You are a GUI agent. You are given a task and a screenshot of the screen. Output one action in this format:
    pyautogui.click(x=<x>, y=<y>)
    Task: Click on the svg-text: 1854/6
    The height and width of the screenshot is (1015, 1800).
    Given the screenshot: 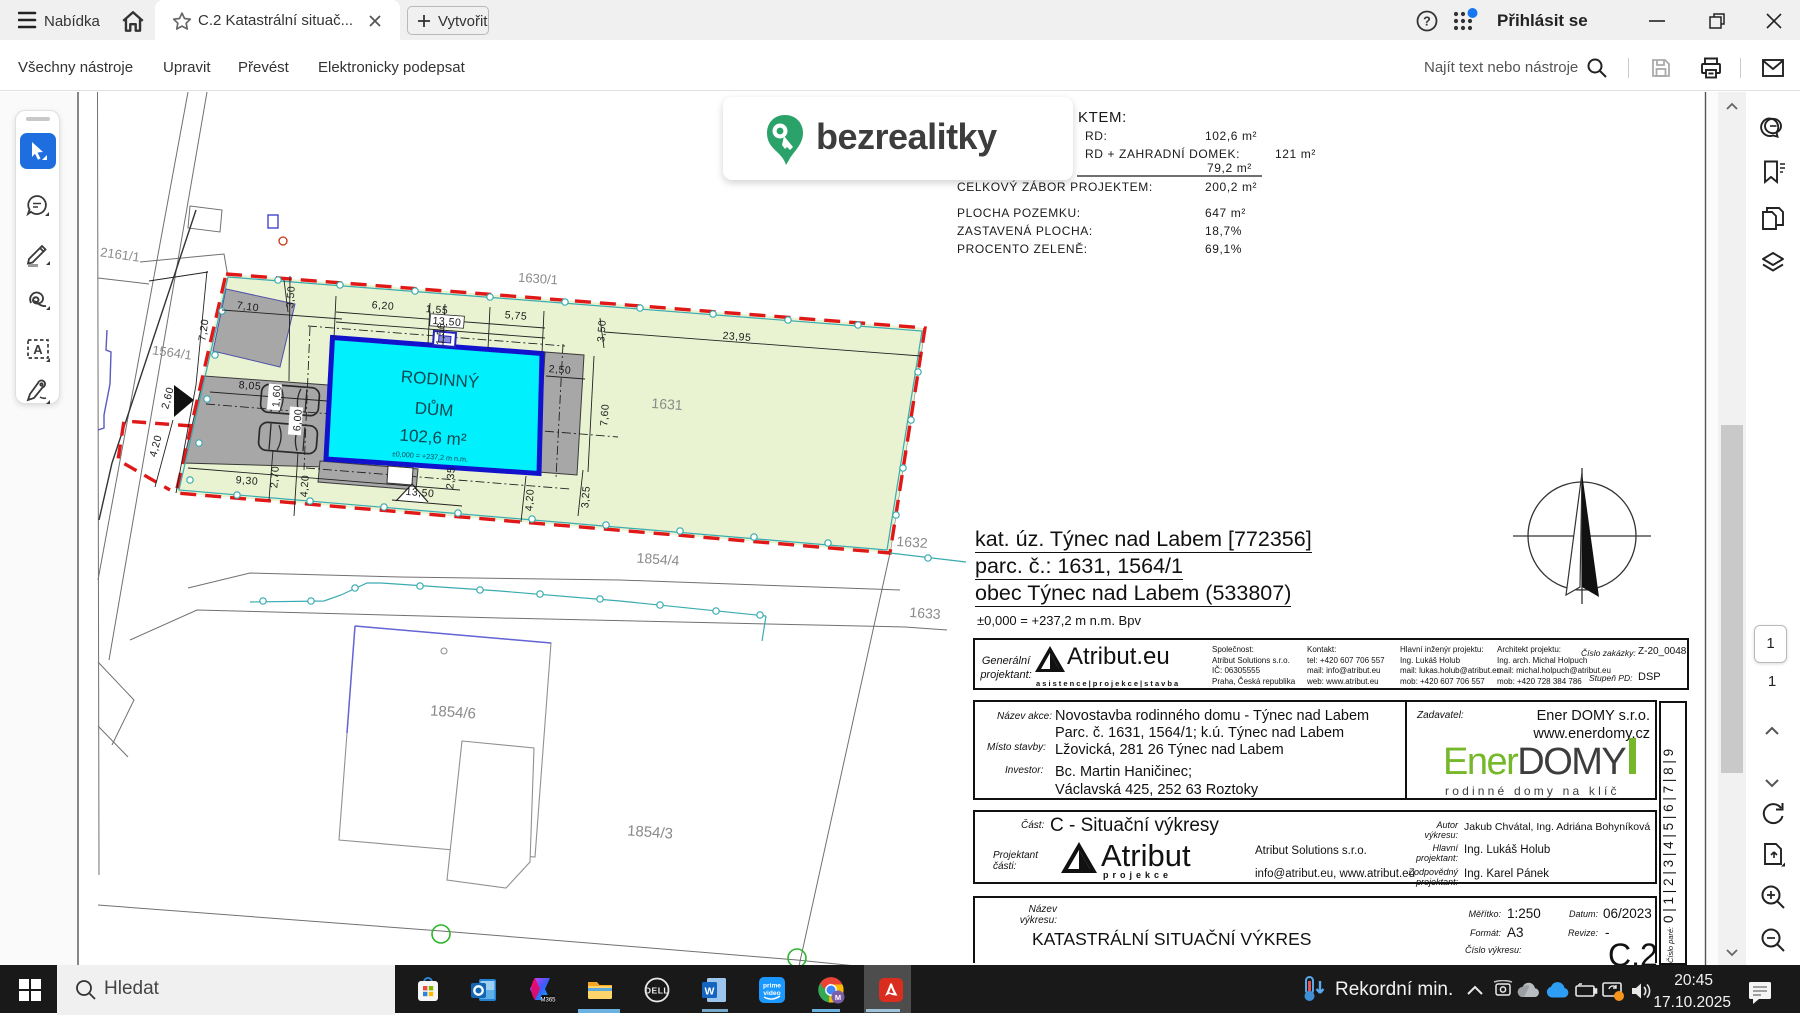 What is the action you would take?
    pyautogui.click(x=453, y=712)
    